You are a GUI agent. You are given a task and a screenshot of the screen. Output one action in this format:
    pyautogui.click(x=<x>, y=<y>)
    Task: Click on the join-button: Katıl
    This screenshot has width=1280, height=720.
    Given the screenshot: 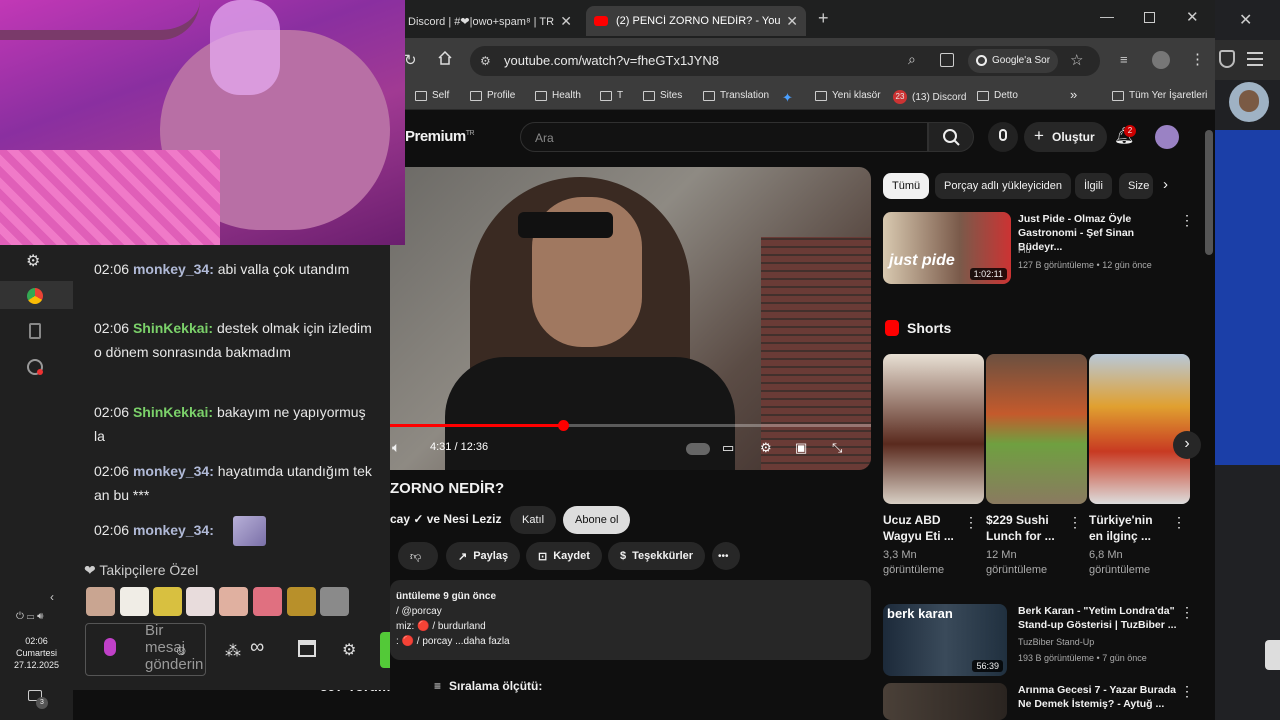 What is the action you would take?
    pyautogui.click(x=533, y=520)
    